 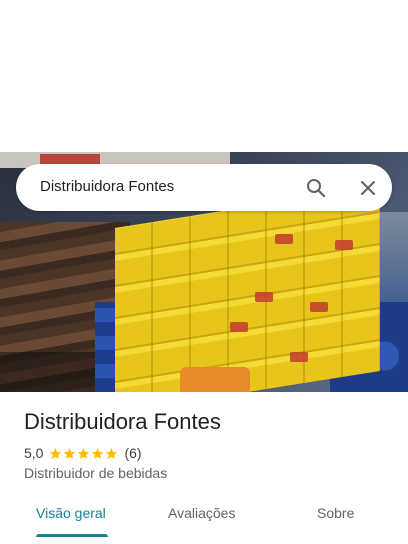 What do you see at coordinates (72, 535) in the screenshot?
I see `active-tab-indicator` at bounding box center [72, 535].